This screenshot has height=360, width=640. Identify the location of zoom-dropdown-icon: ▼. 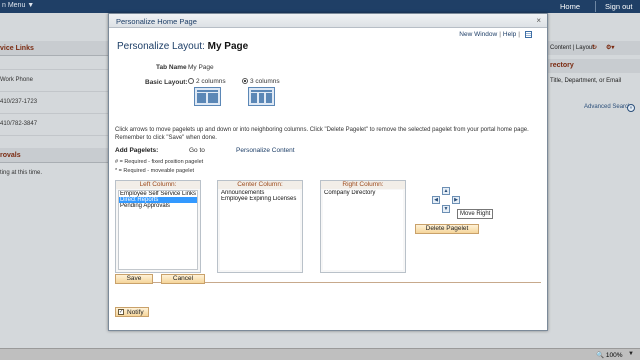
(631, 354).